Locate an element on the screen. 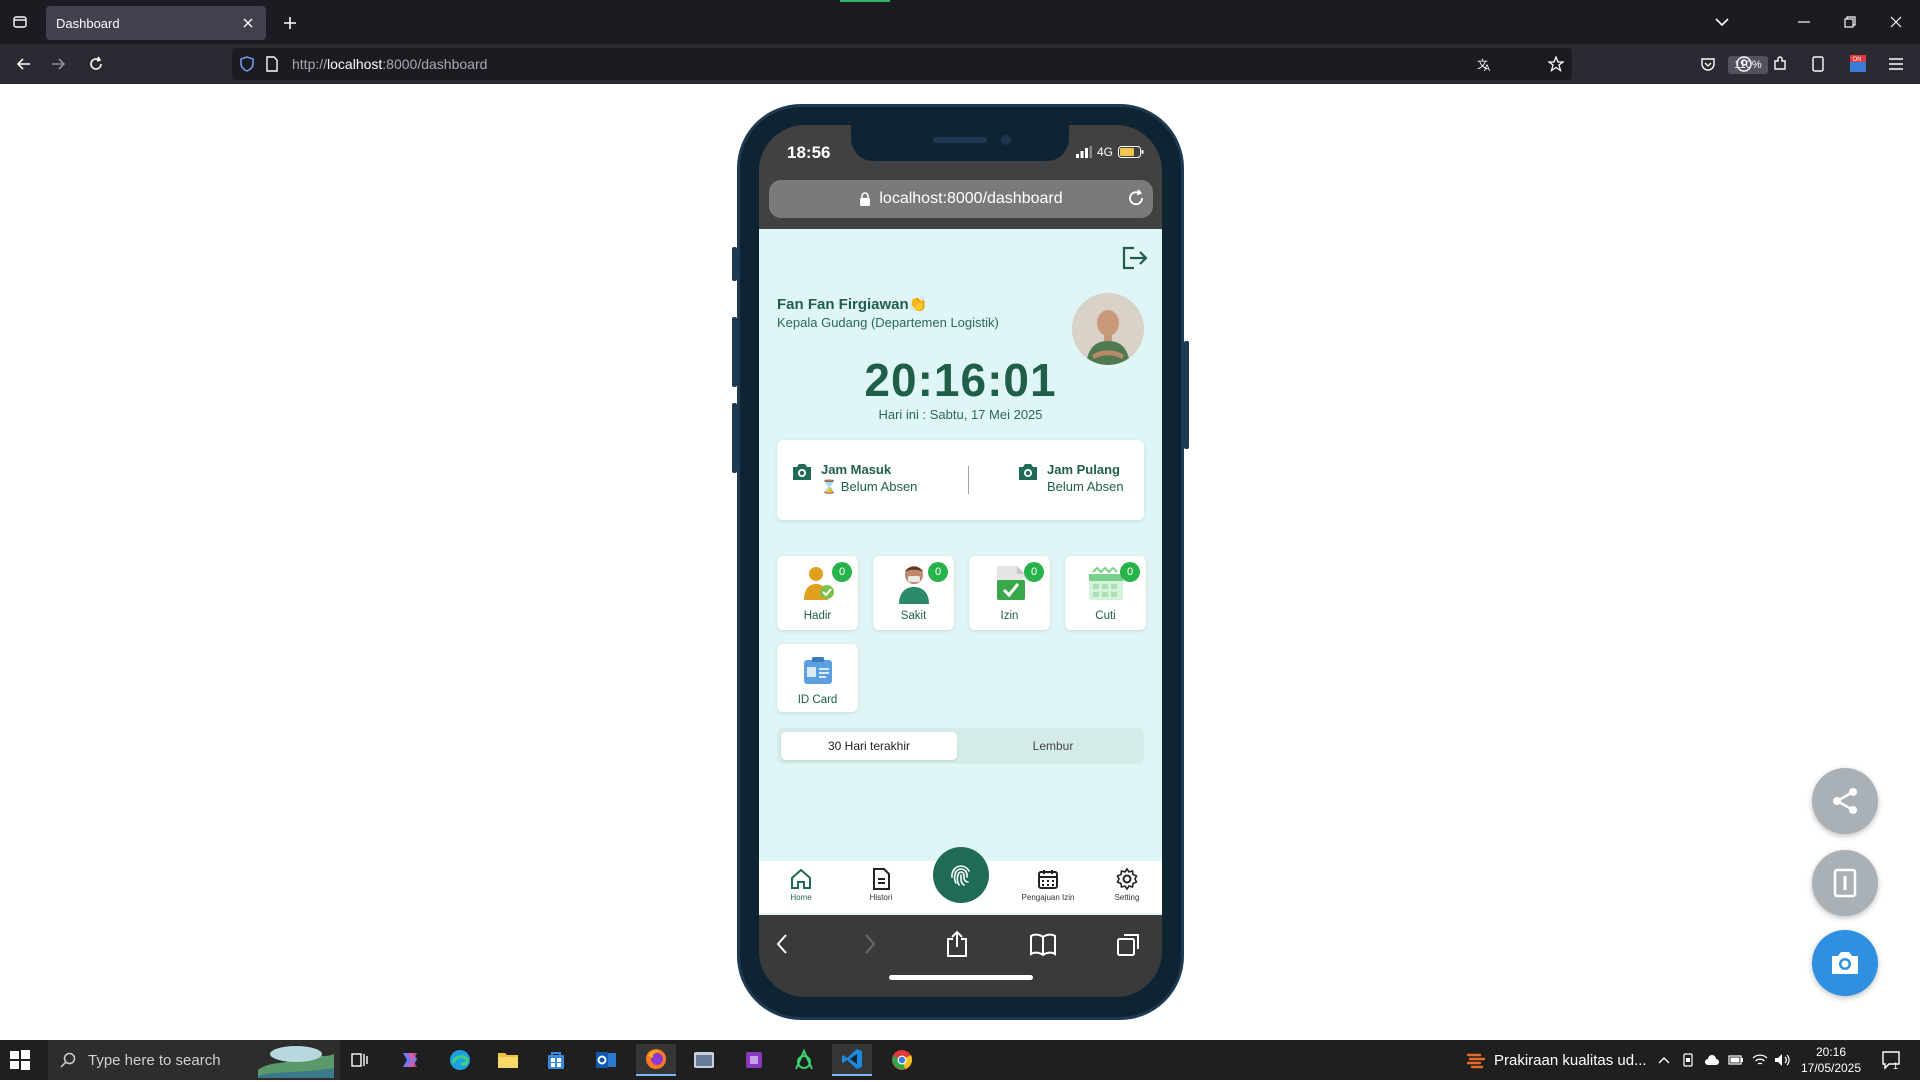 This screenshot has height=1082, width=1920. tray-device-icon is located at coordinates (1688, 1060).